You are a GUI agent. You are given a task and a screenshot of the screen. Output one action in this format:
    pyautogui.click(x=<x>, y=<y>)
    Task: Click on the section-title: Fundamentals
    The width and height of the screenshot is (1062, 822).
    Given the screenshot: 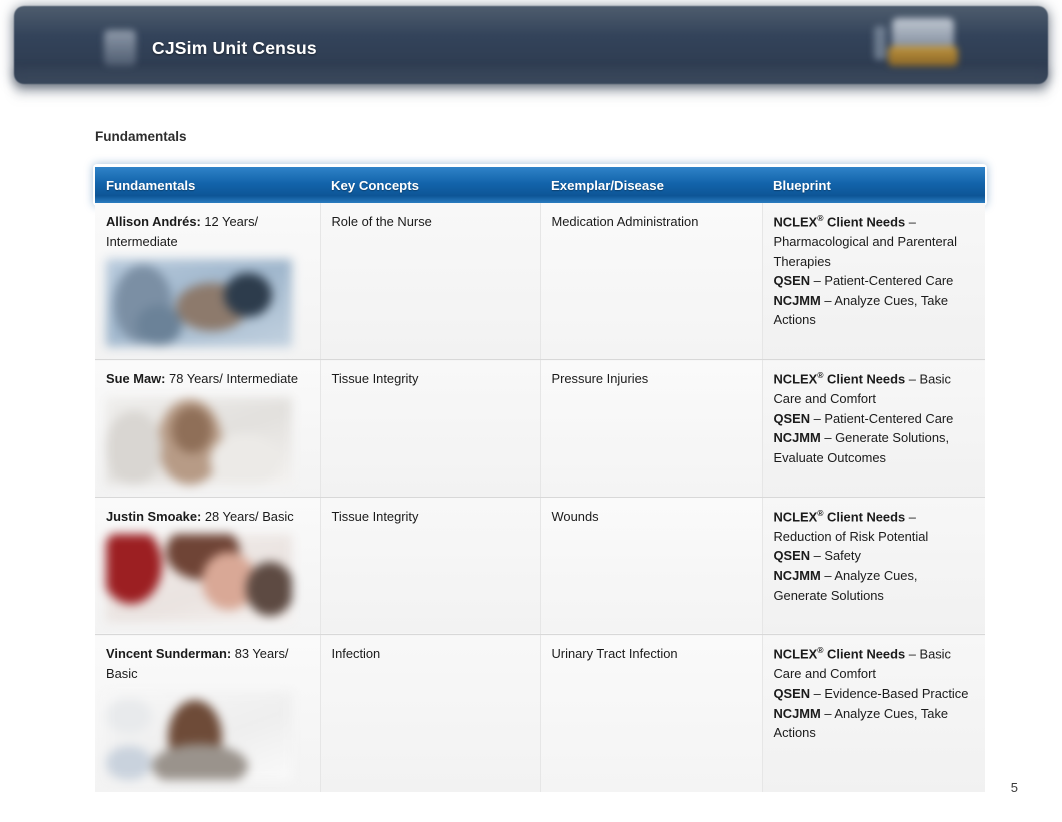 What is the action you would take?
    pyautogui.click(x=141, y=136)
    